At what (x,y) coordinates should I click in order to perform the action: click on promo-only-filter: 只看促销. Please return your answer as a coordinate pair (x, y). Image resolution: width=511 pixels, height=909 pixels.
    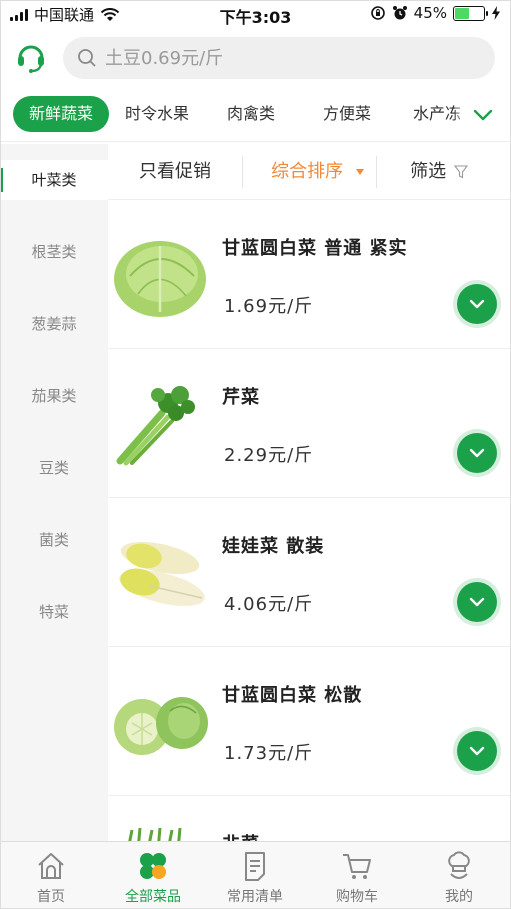
    Looking at the image, I should click on (175, 172).